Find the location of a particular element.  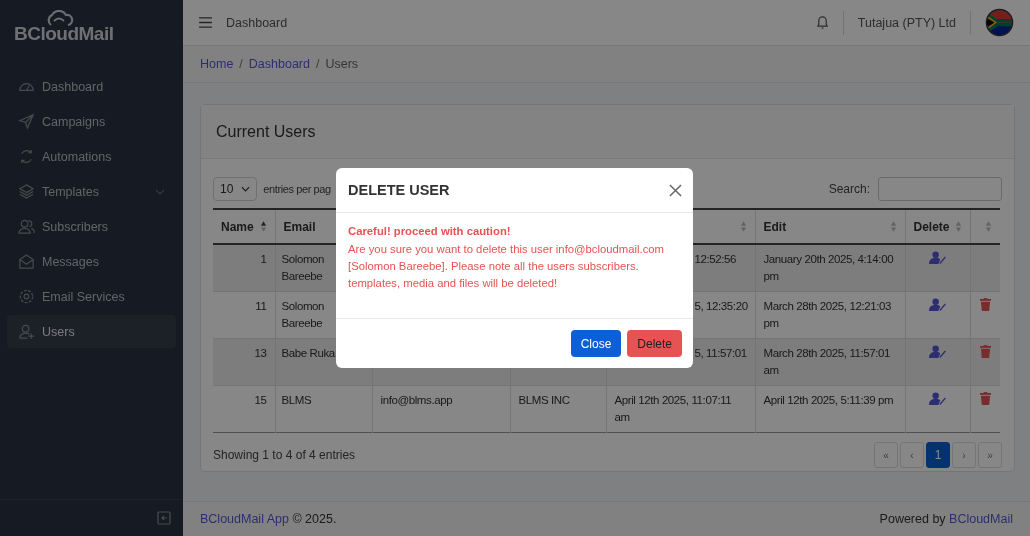

card-title: Current Users is located at coordinates (266, 131).